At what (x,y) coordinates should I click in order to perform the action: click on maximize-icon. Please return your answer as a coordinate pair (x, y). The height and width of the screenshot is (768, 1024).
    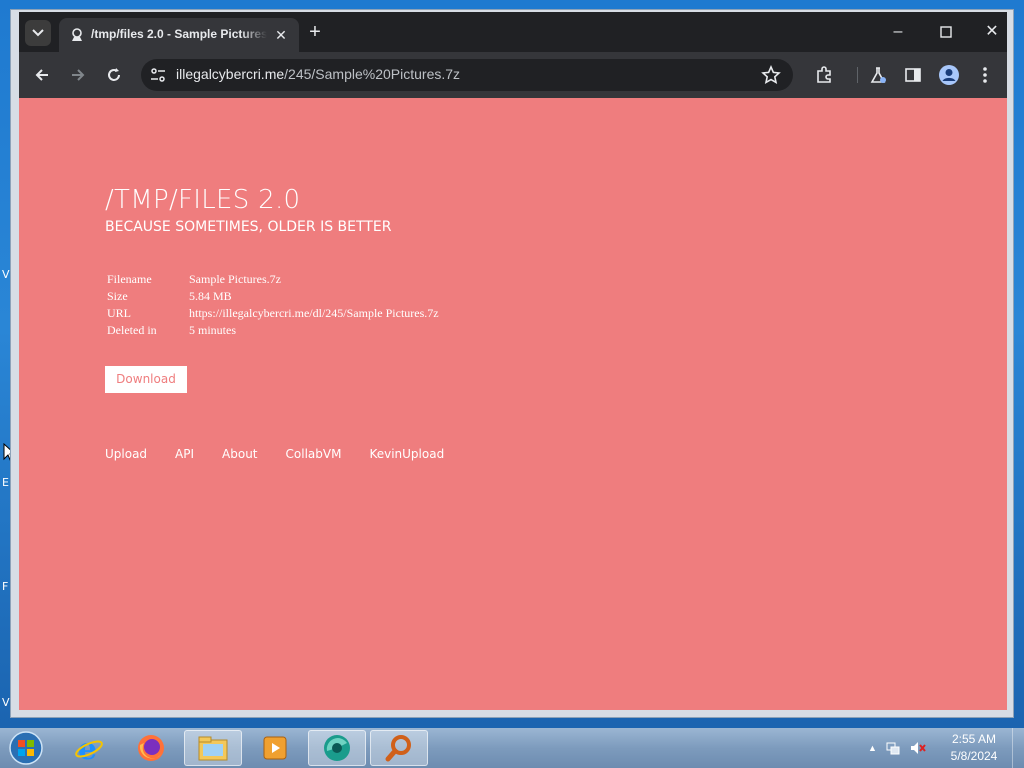
    Looking at the image, I should click on (946, 33).